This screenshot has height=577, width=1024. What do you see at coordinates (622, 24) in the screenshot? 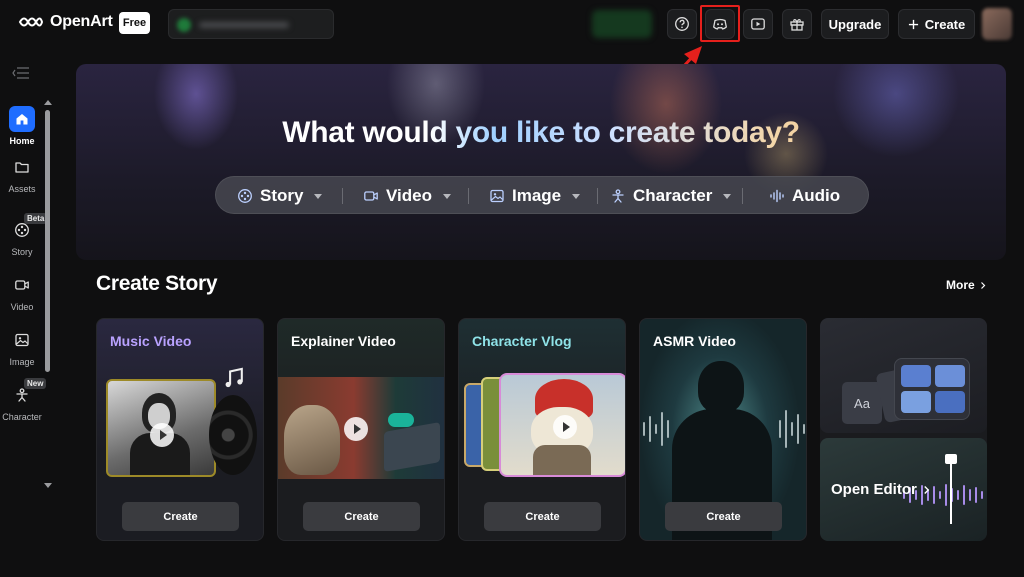
I see `blurred-button` at bounding box center [622, 24].